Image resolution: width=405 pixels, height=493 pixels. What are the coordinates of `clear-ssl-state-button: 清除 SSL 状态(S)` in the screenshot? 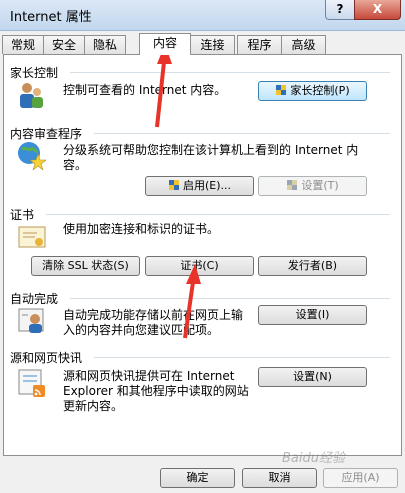 It's located at (85, 266).